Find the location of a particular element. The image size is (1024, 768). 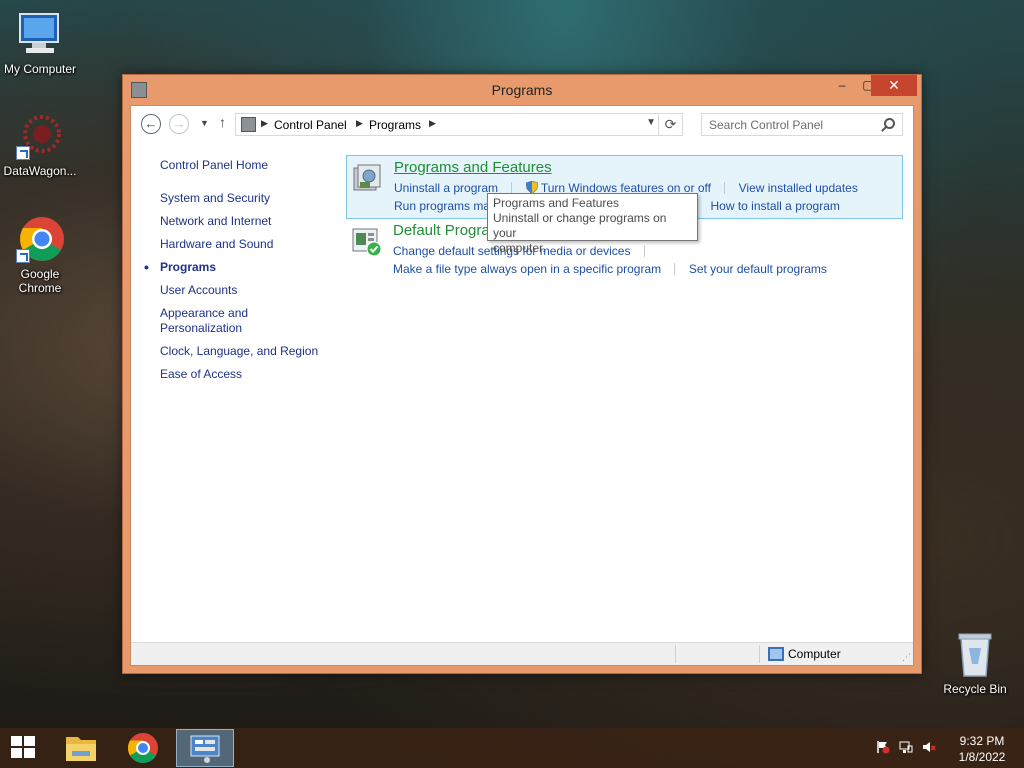

sidebar-item-user-accounts: User Accounts is located at coordinates (247, 290).